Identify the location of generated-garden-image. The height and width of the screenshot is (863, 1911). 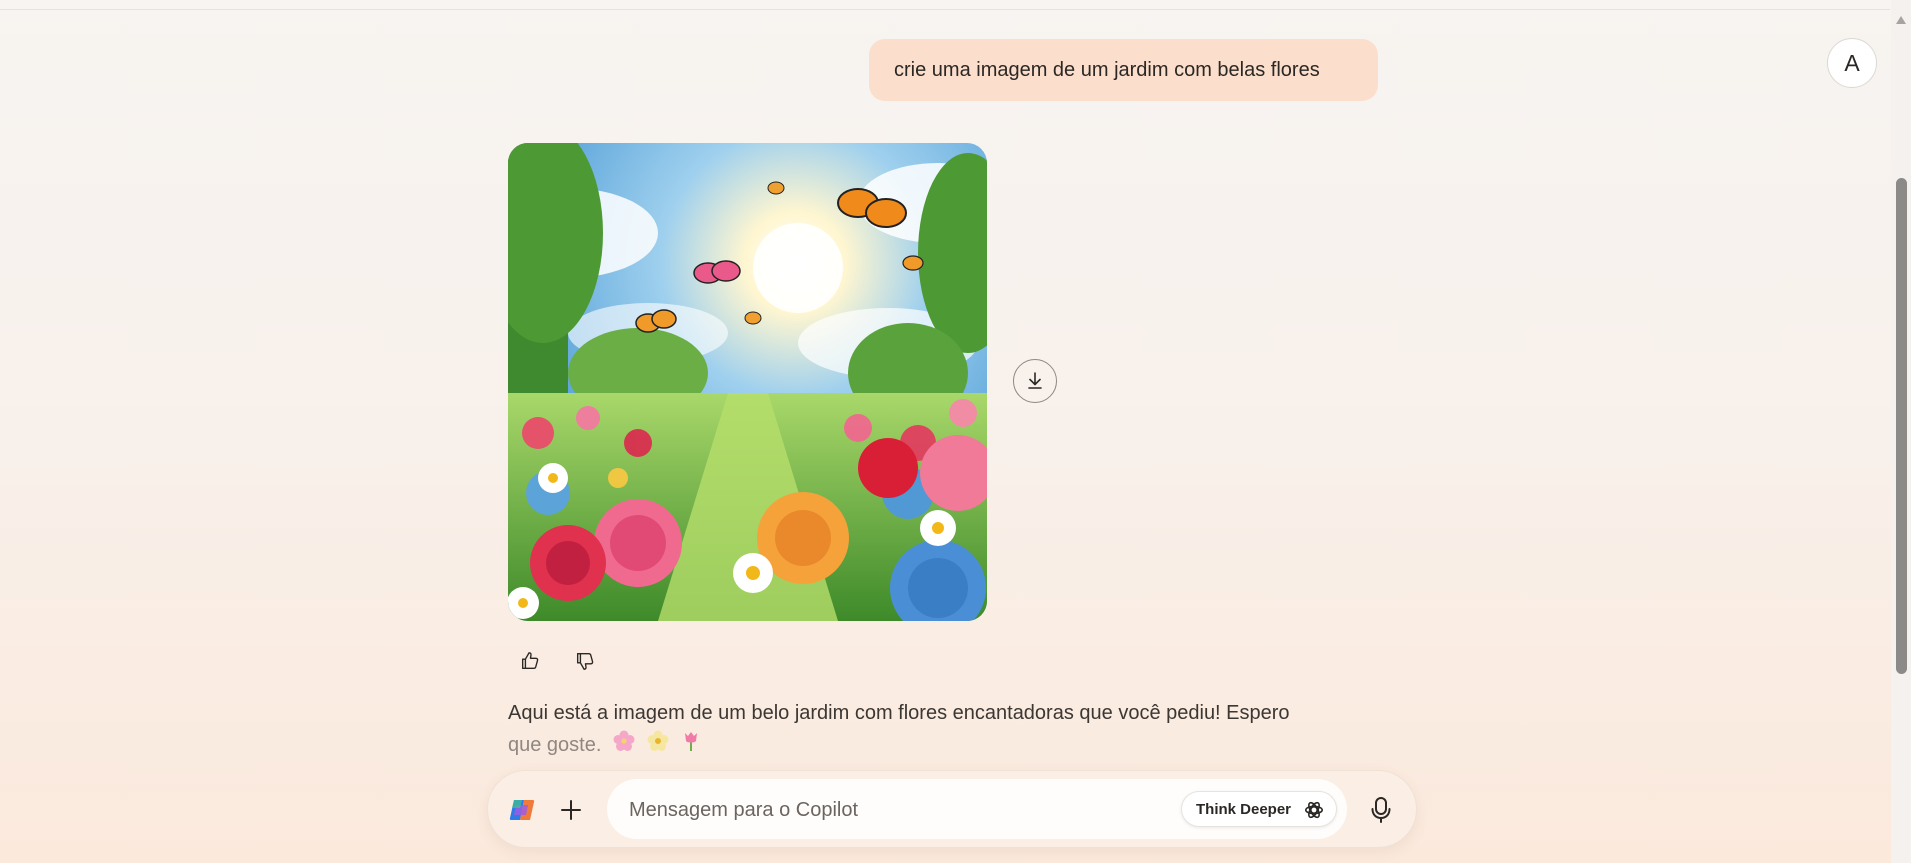
(747, 382).